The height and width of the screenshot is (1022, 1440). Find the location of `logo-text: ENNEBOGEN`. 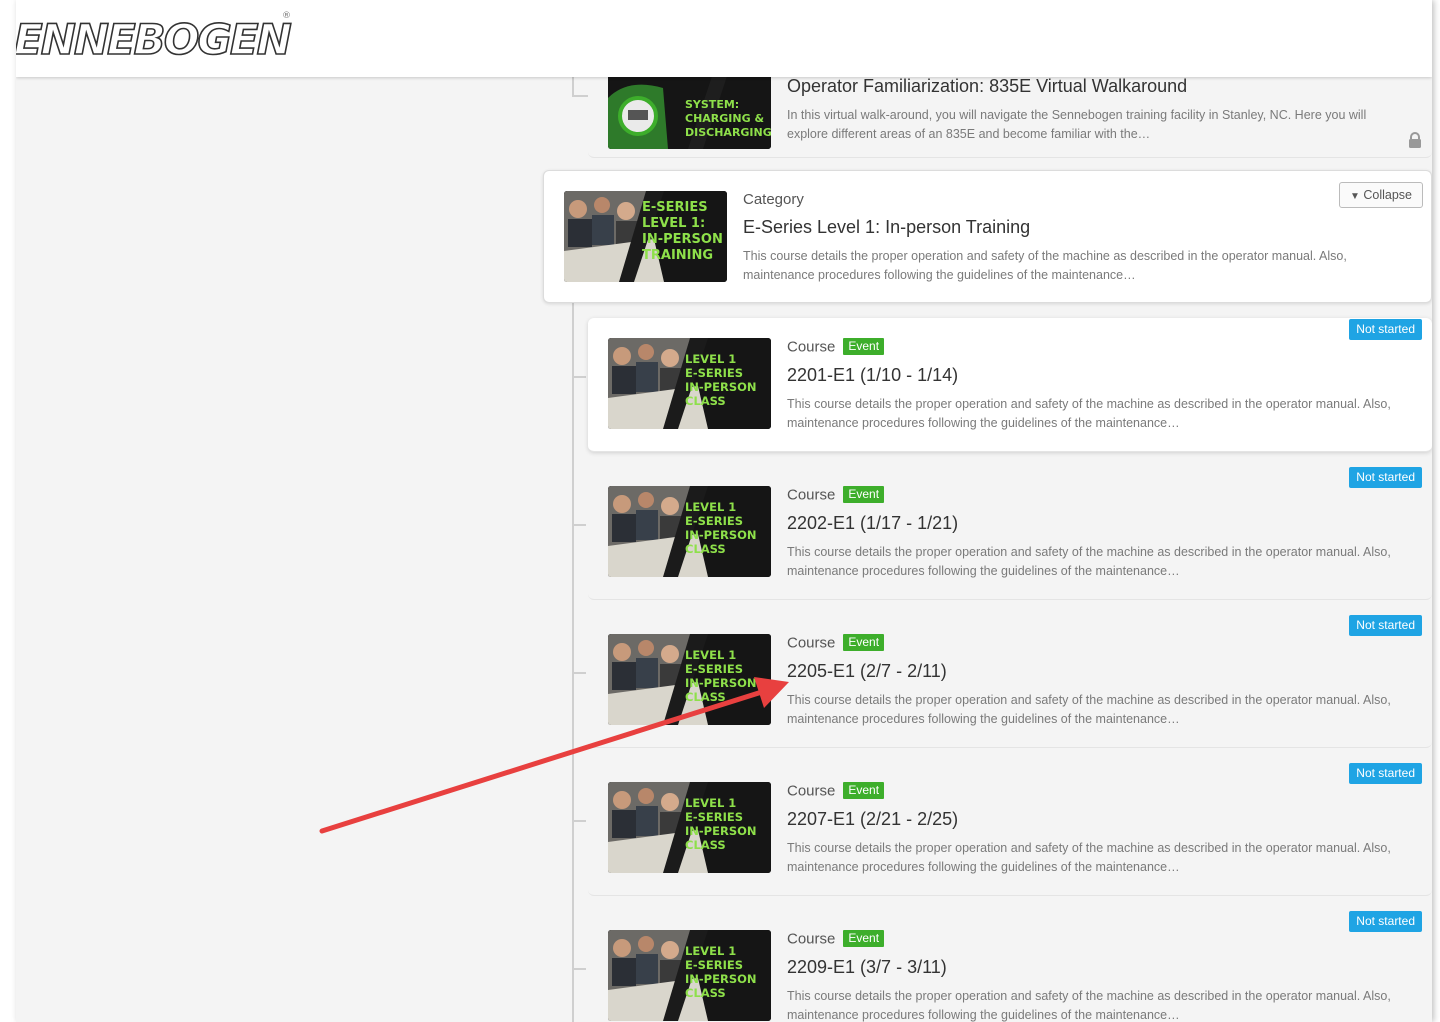

logo-text: ENNEBOGEN is located at coordinates (154, 39).